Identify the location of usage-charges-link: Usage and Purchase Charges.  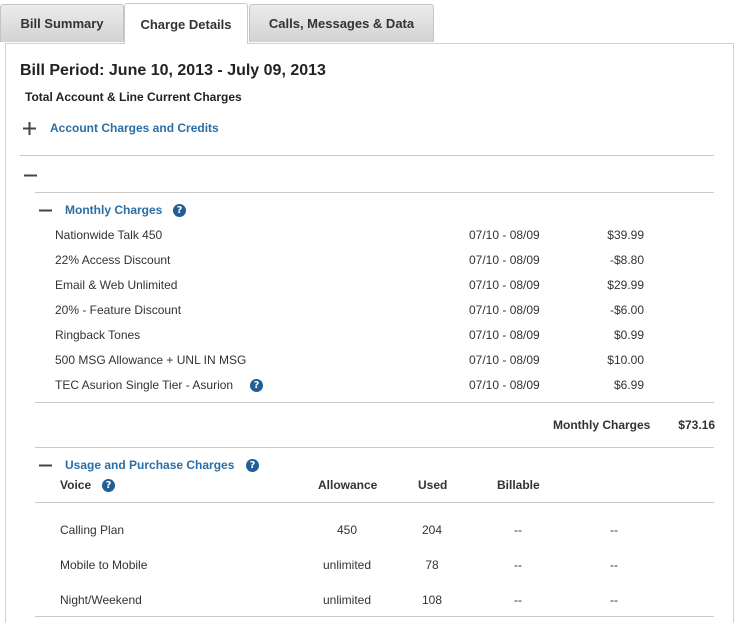
(149, 465).